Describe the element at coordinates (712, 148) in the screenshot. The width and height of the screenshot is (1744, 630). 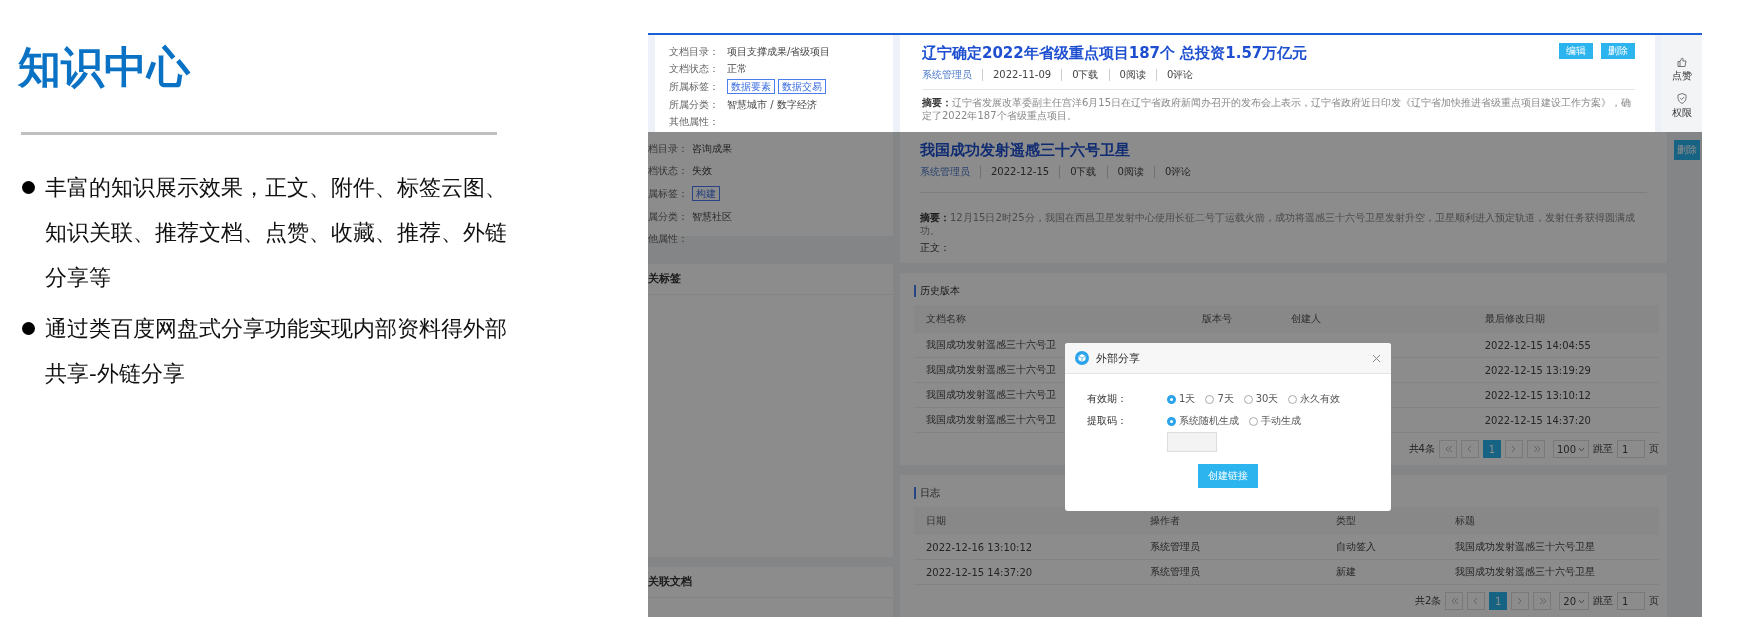
I see `property-value: 咨询成果` at that location.